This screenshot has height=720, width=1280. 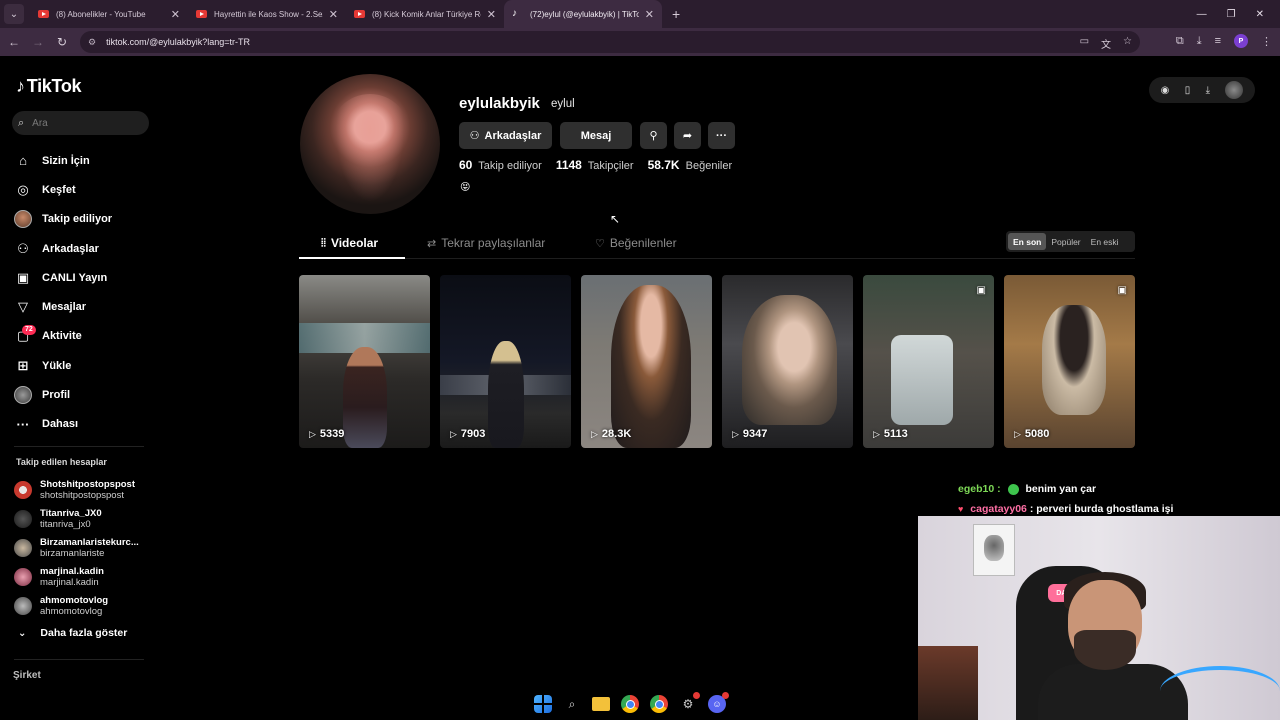 What do you see at coordinates (486, 243) in the screenshot?
I see `tab-reposts: ⇄ Tekrar paylaşılanlar` at bounding box center [486, 243].